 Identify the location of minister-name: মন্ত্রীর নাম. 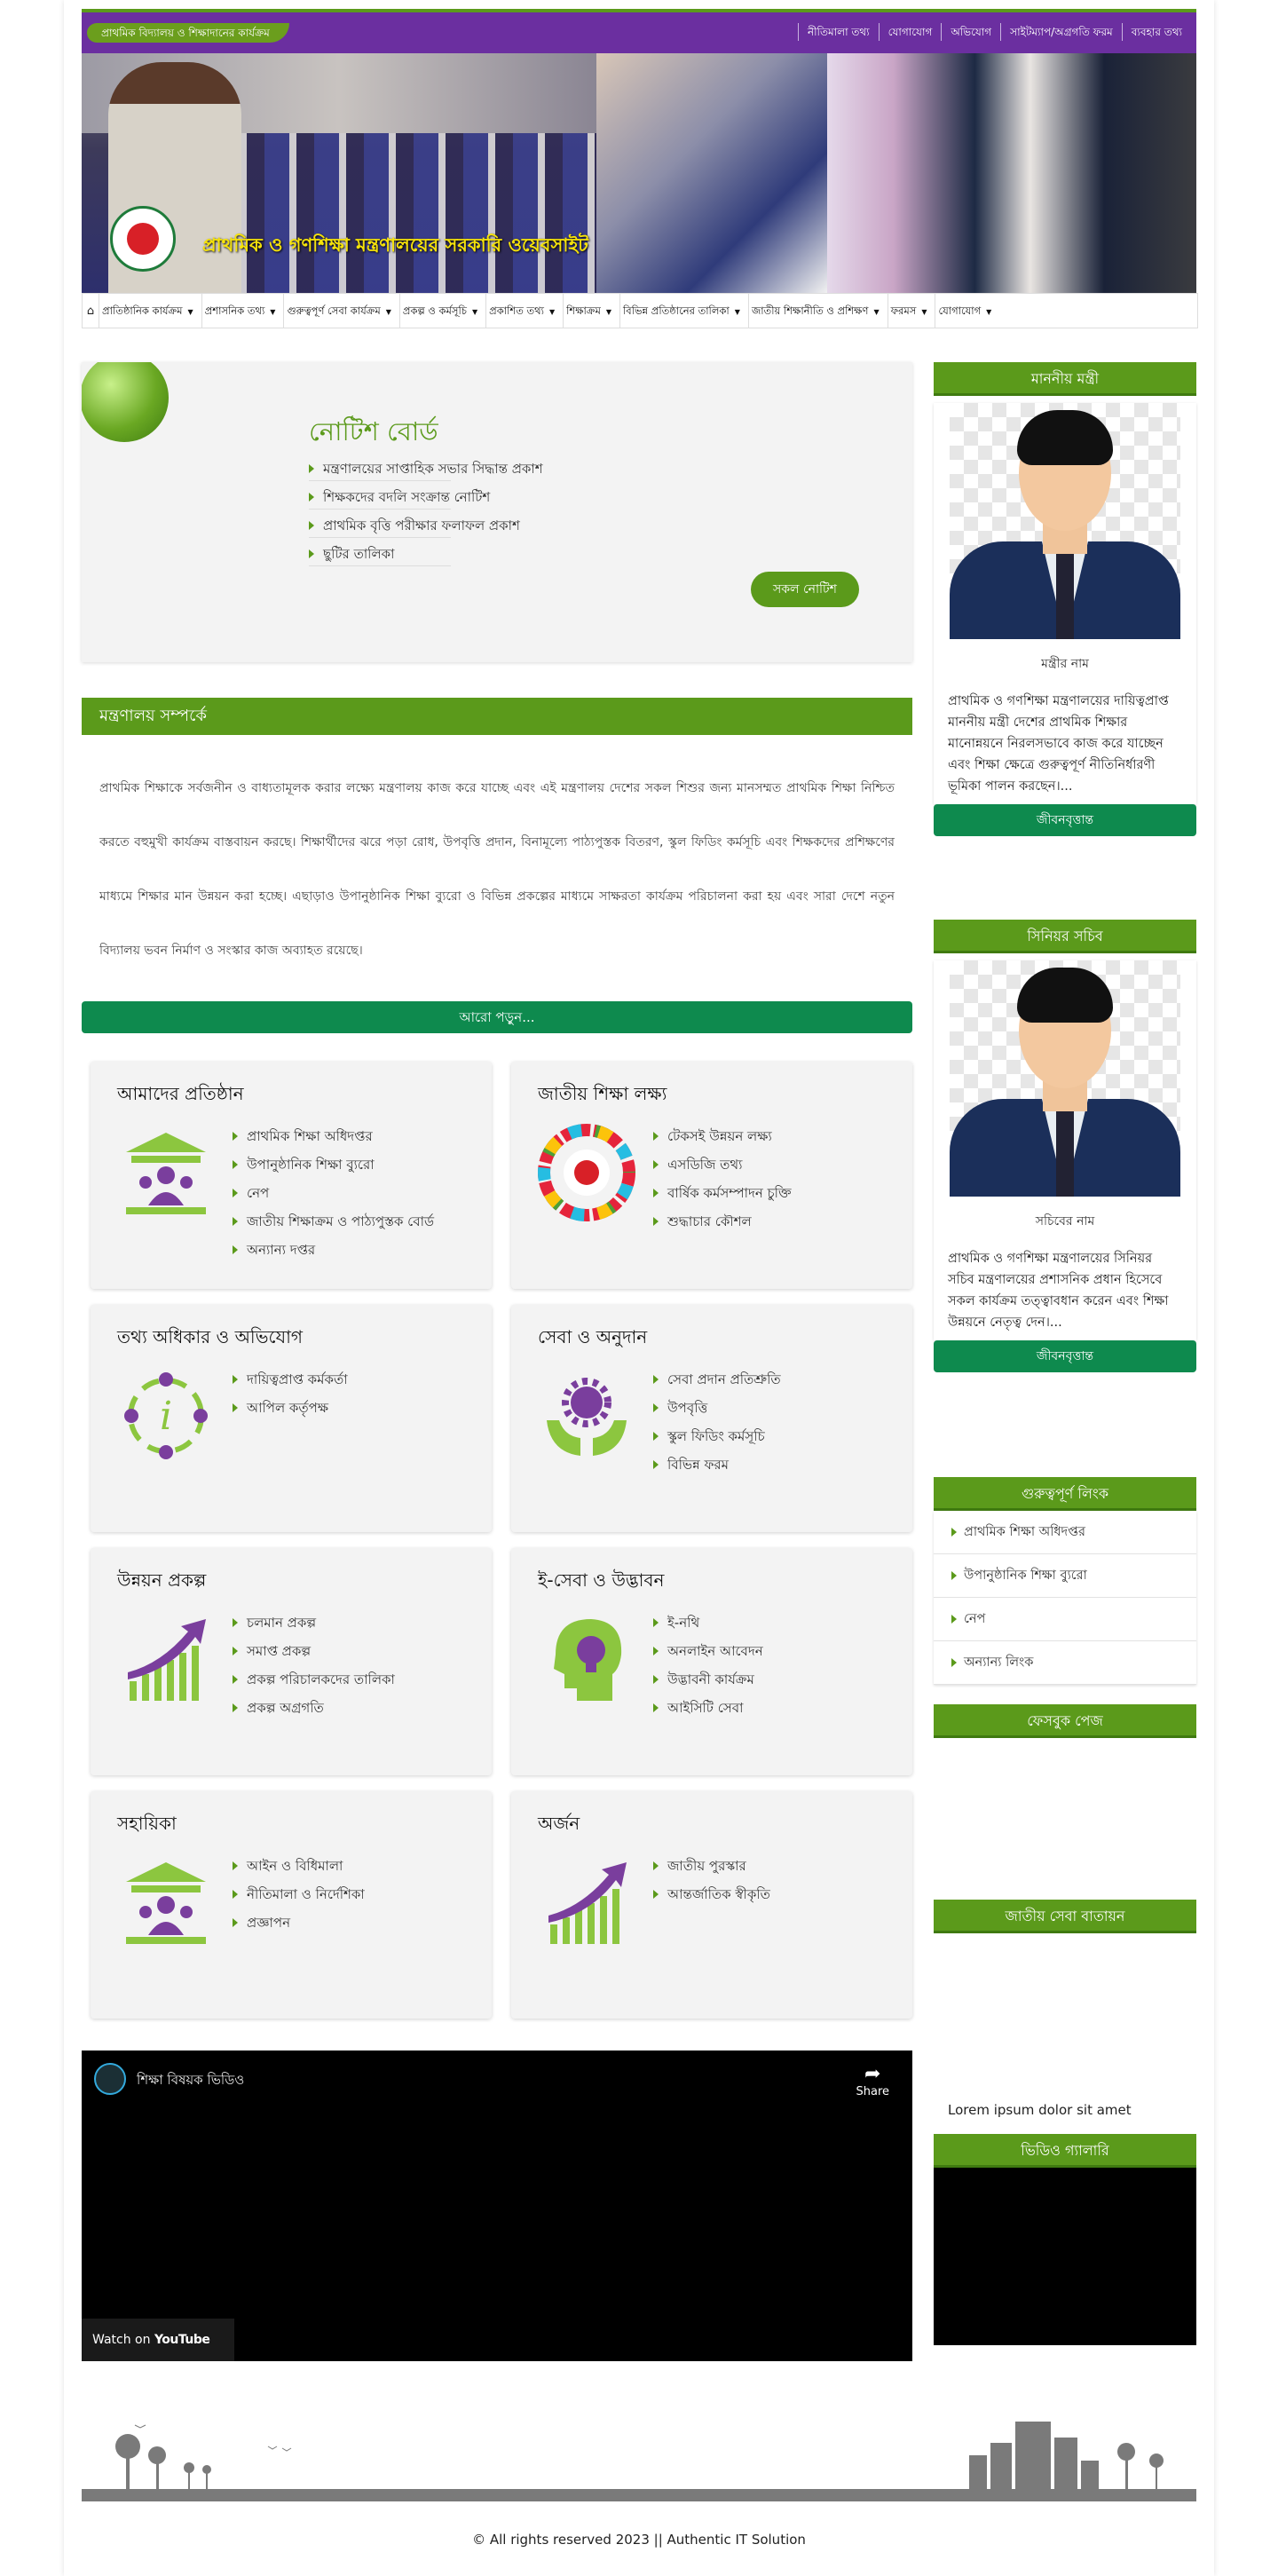
(1065, 664).